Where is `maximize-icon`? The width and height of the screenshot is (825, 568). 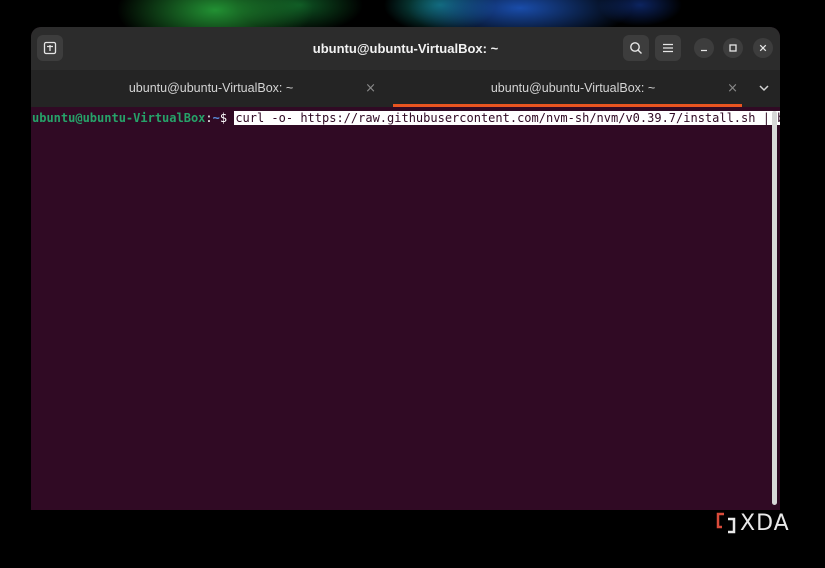
maximize-icon is located at coordinates (733, 48).